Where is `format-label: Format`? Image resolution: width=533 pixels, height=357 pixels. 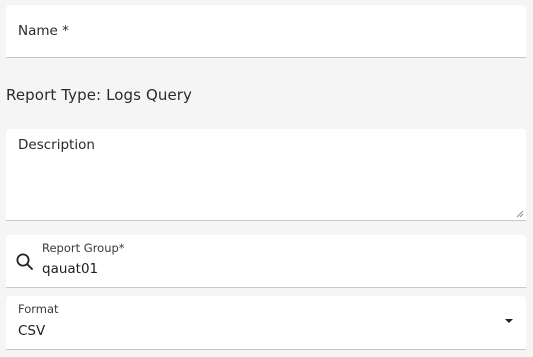
format-label: Format is located at coordinates (38, 309).